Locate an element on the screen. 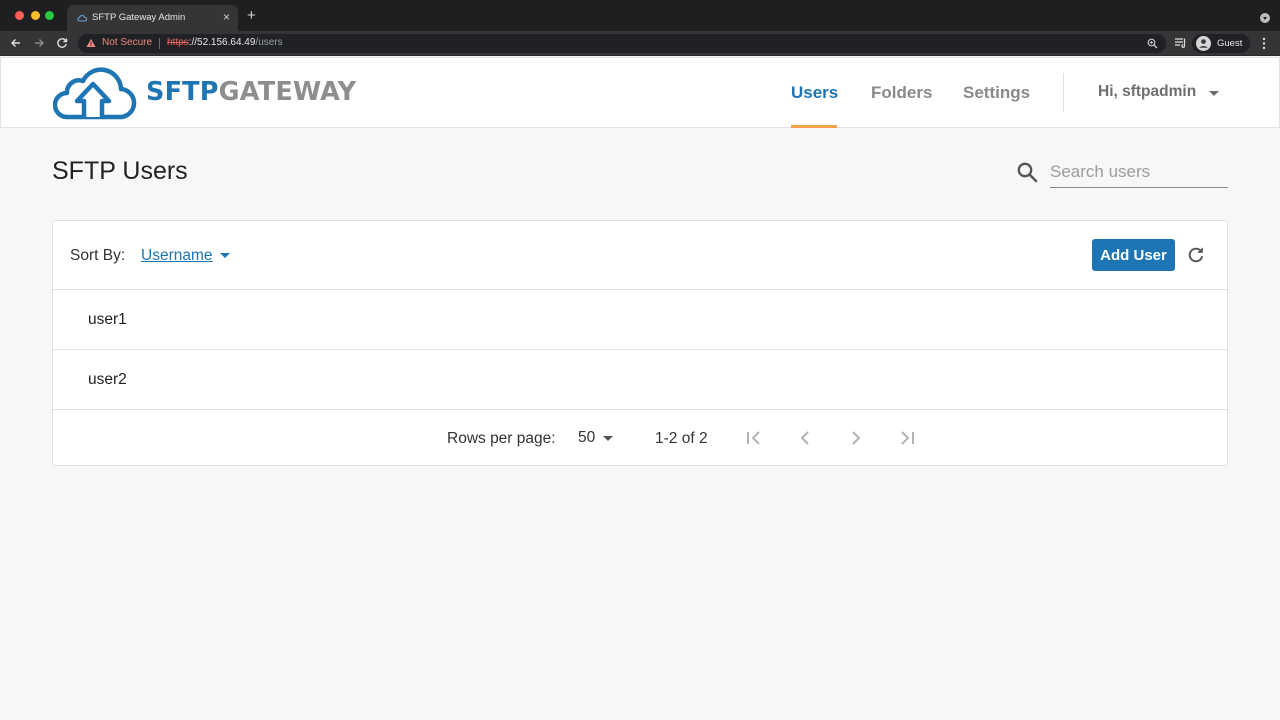  search-icon is located at coordinates (1027, 172).